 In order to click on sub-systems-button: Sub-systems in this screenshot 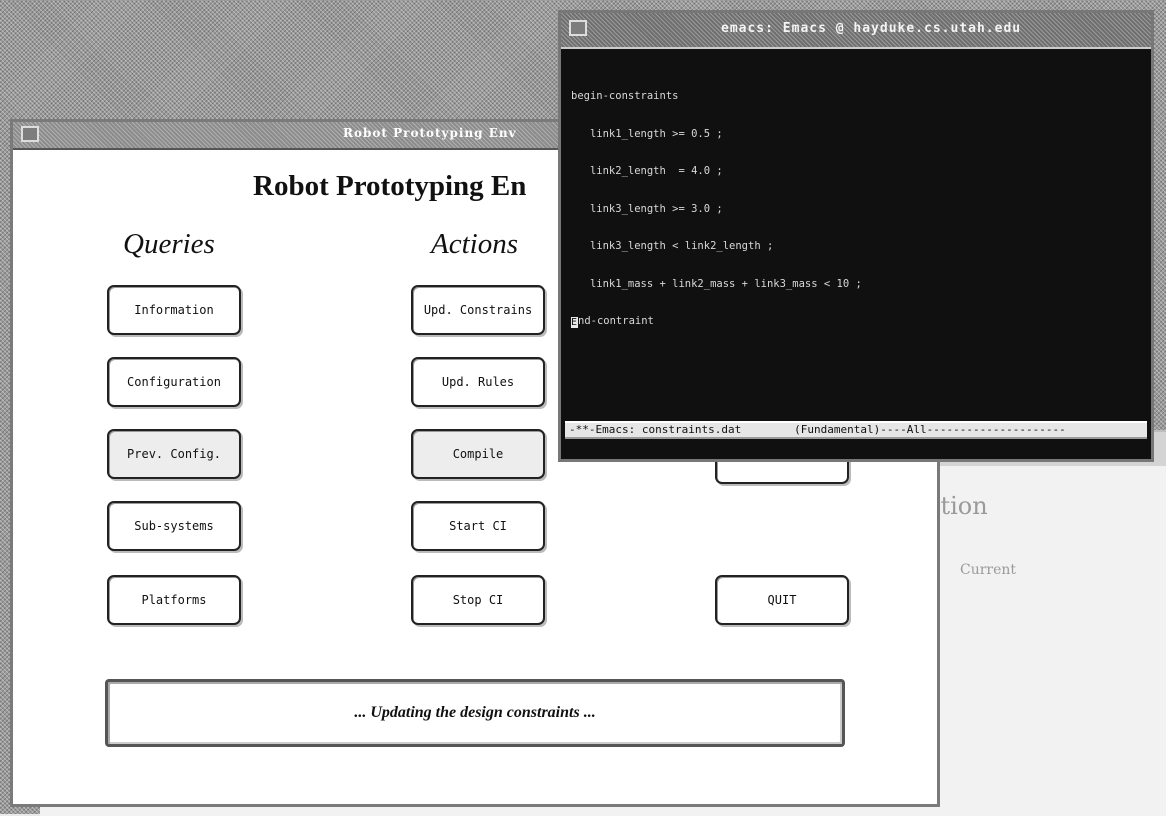, I will do `click(174, 526)`.